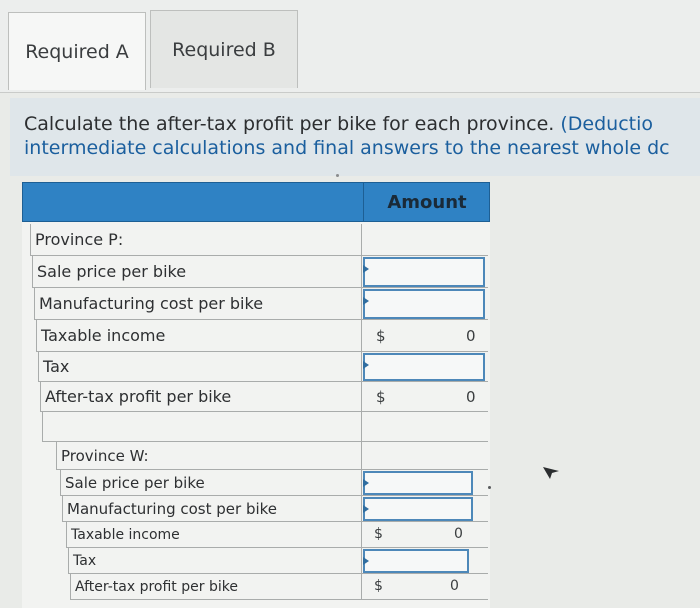 The height and width of the screenshot is (608, 700). I want to click on manufacturing-cost-p-input, so click(424, 304).